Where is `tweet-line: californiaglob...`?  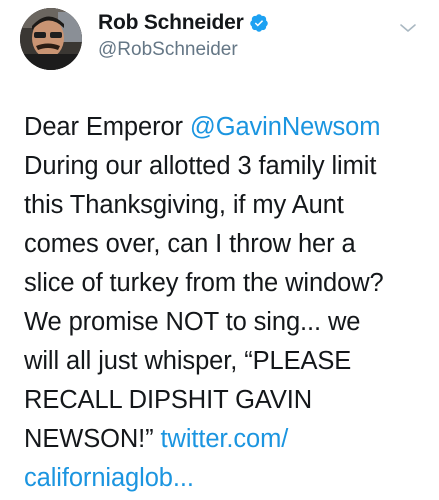
tweet-line: californiaglob... is located at coordinates (226, 478).